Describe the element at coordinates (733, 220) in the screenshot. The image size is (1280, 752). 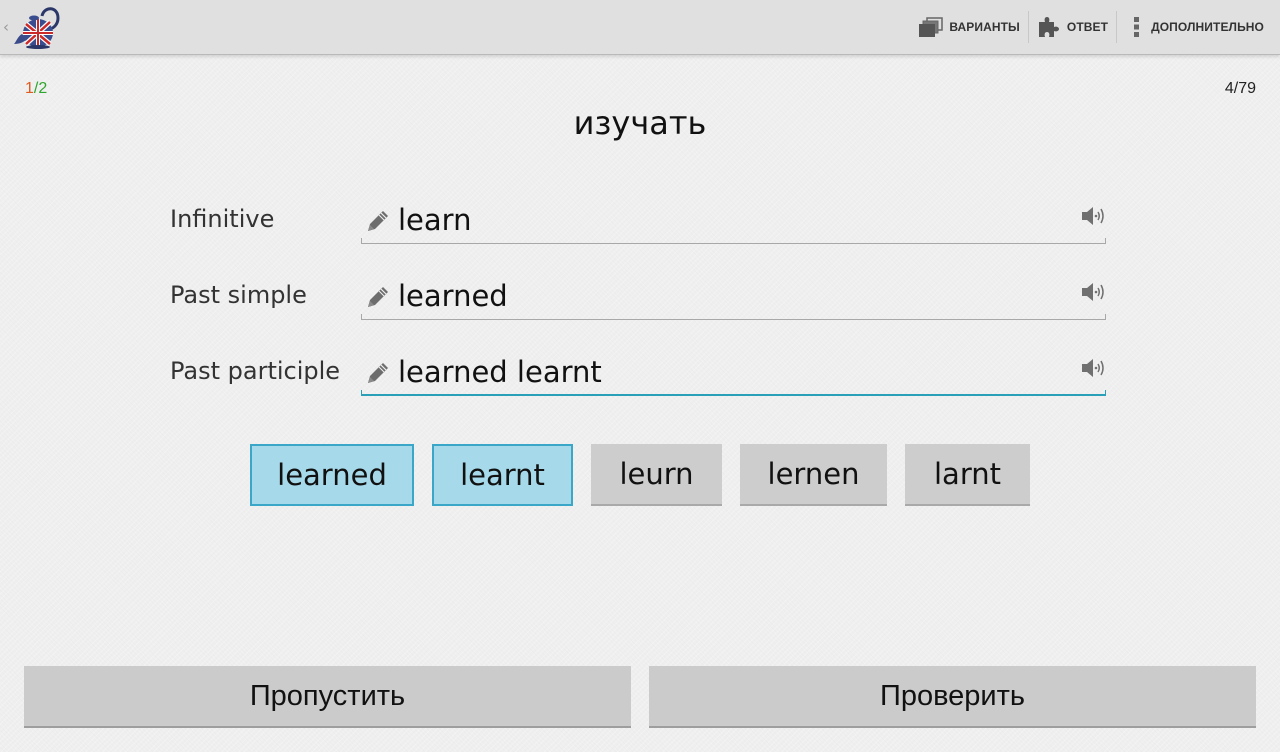
I see `infinitive-field: learn` at that location.